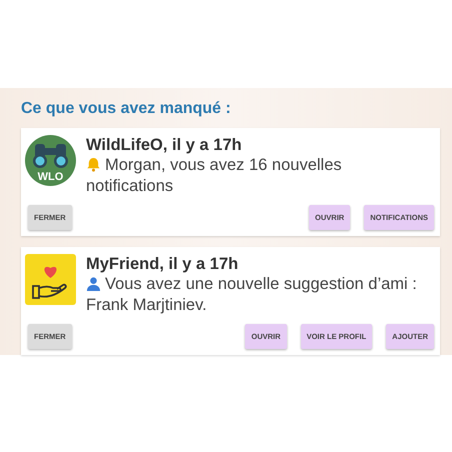 The height and width of the screenshot is (452, 452). I want to click on notification-message: Vous avez une nouvelle suggestion d’ami : Frank Marjtiniev., so click(252, 295).